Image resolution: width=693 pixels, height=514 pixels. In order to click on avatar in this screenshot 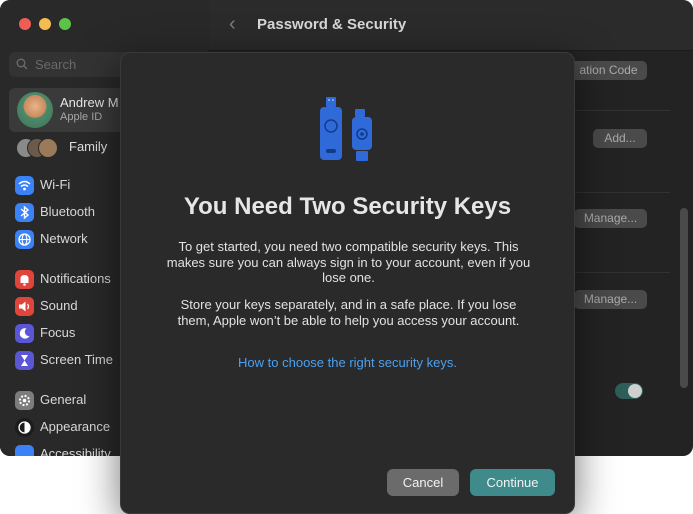, I will do `click(35, 110)`.